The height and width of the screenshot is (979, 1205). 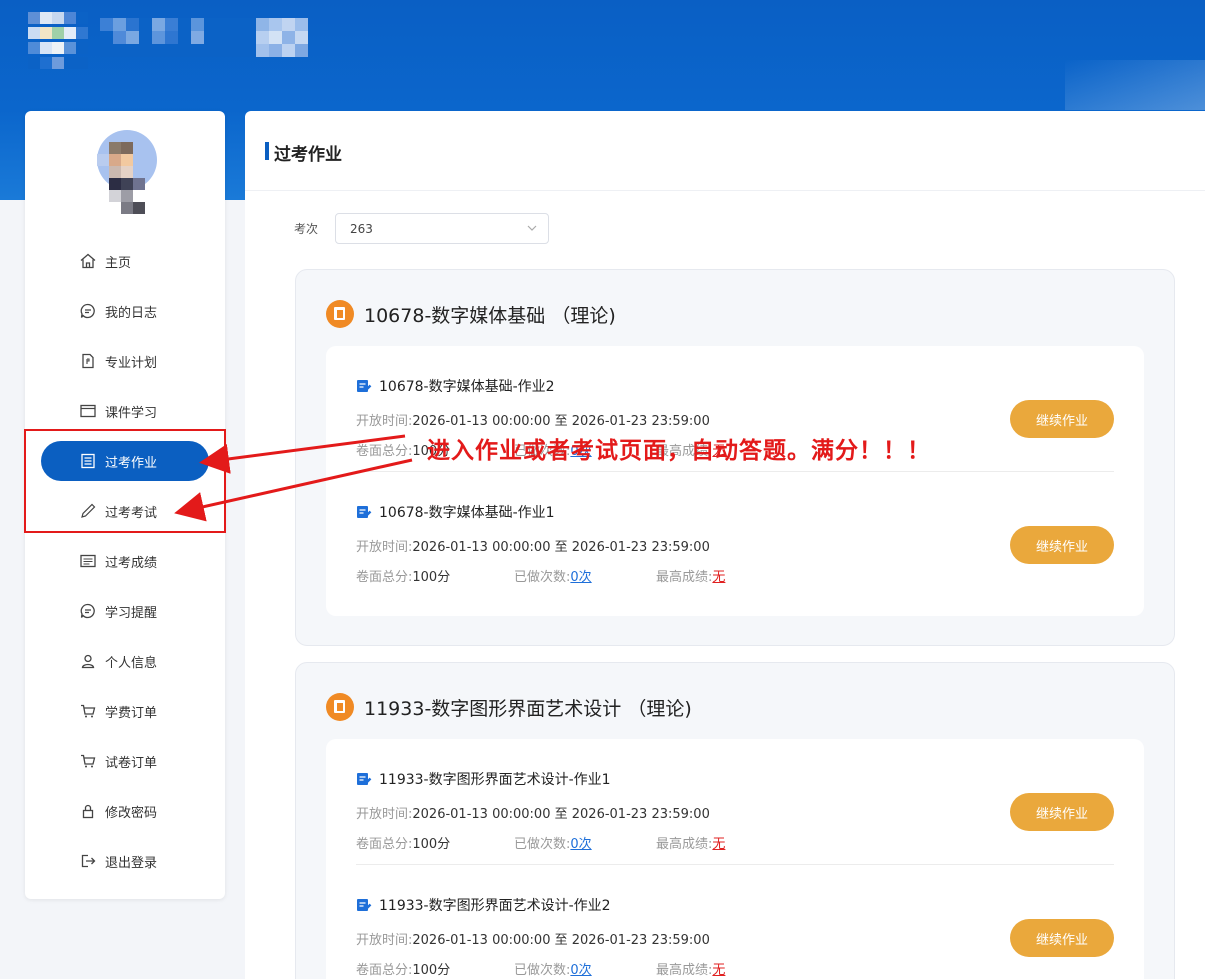 I want to click on sidebar-item-change-password: 修改密码, so click(x=125, y=811).